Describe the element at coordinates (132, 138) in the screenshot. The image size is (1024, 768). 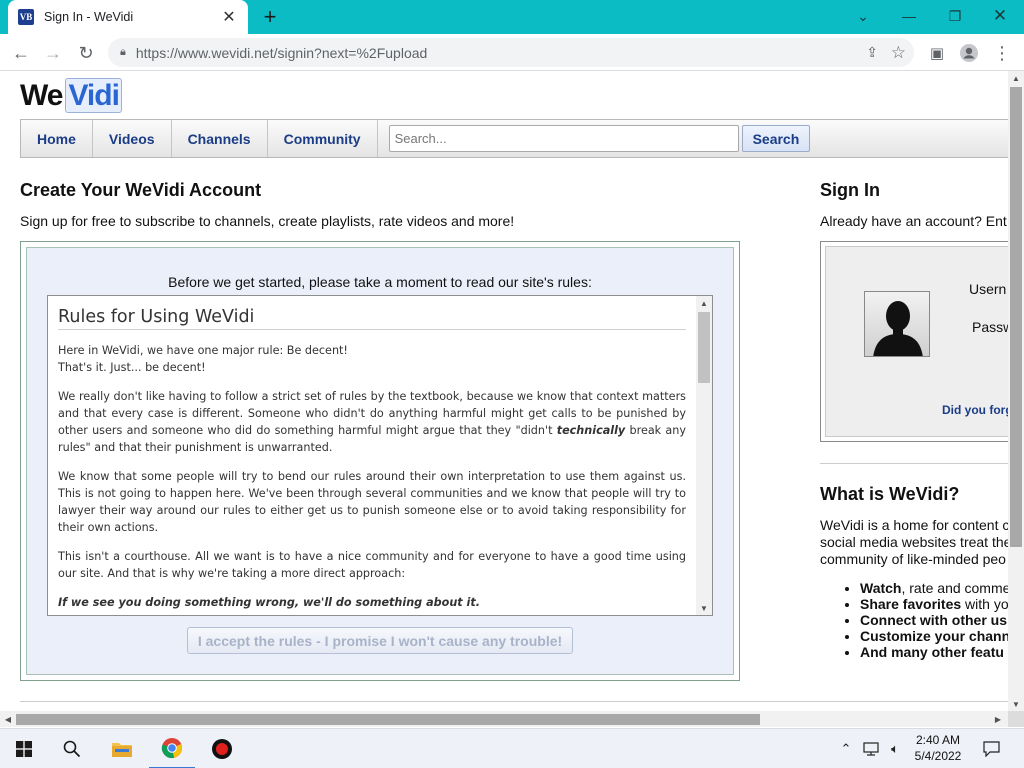
I see `nav-videos: Videos` at that location.